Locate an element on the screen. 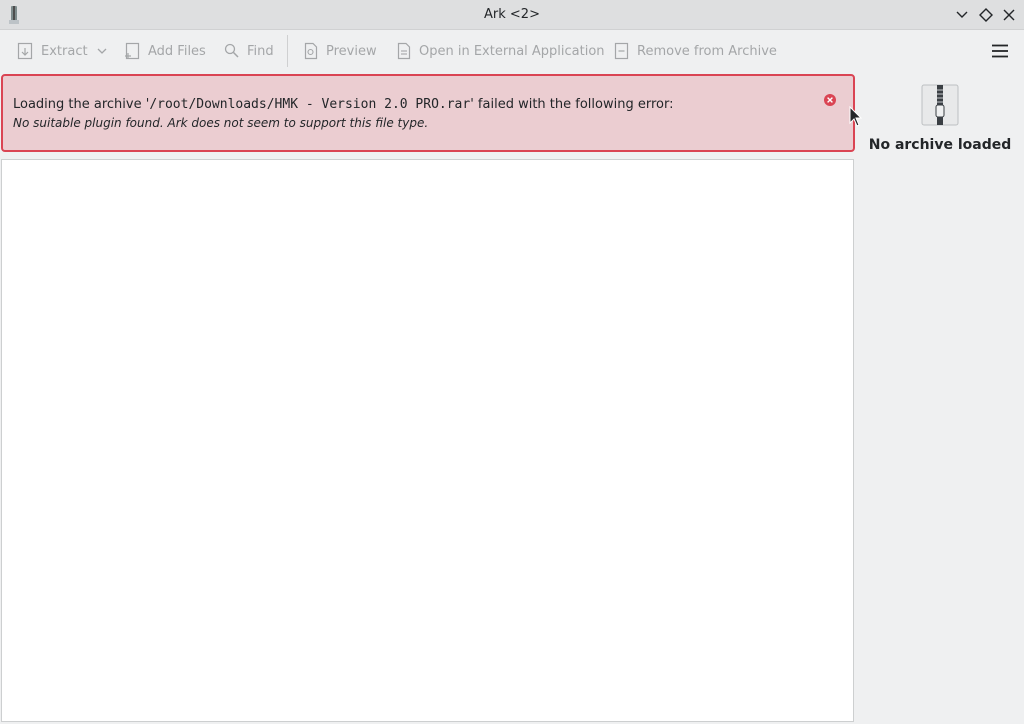 This screenshot has height=724, width=1024. preview-button: Preview is located at coordinates (339, 51).